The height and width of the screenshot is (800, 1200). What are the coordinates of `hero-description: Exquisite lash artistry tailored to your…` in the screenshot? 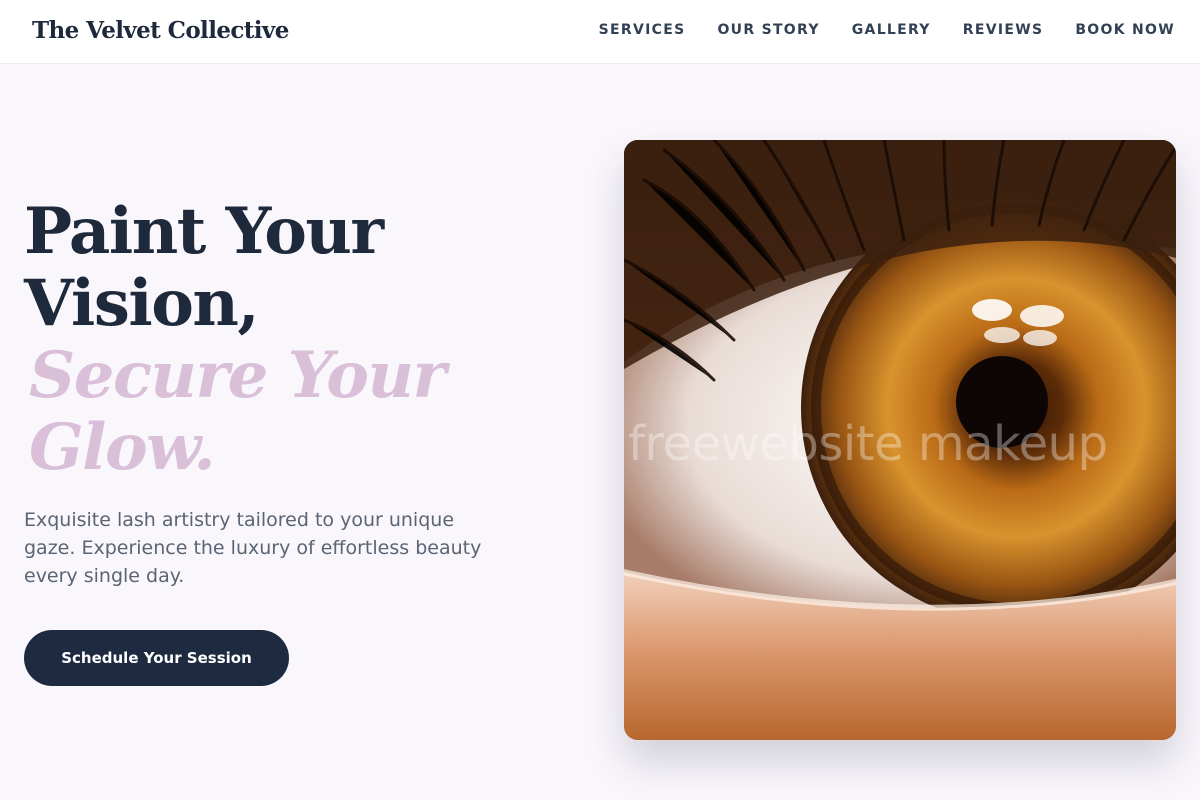 It's located at (253, 548).